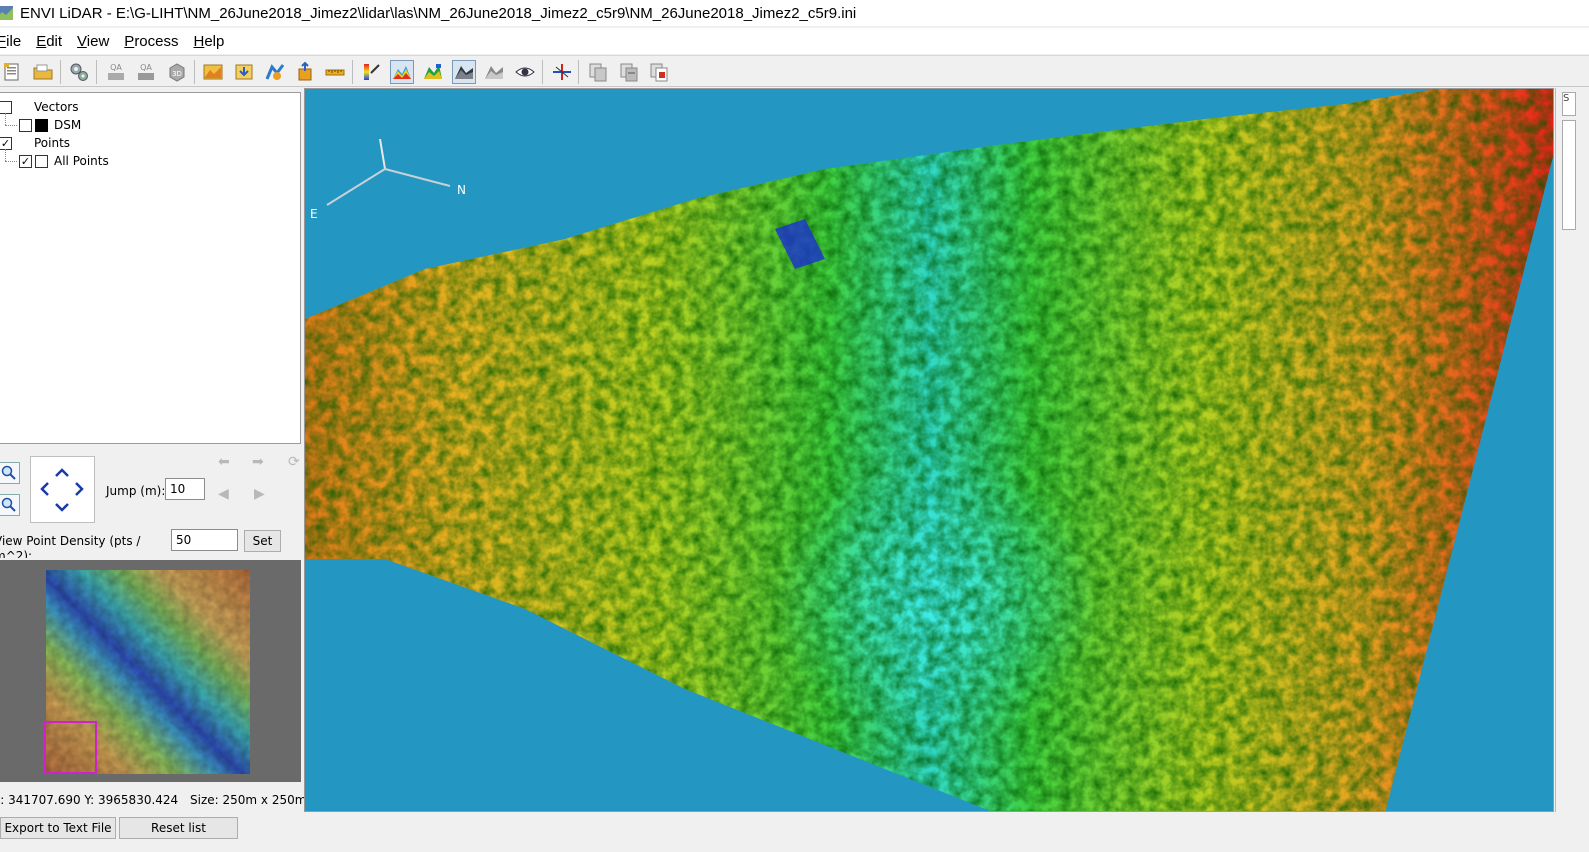 Image resolution: width=1589 pixels, height=852 pixels. Describe the element at coordinates (12, 72) in the screenshot. I see `new-project-icon` at that location.